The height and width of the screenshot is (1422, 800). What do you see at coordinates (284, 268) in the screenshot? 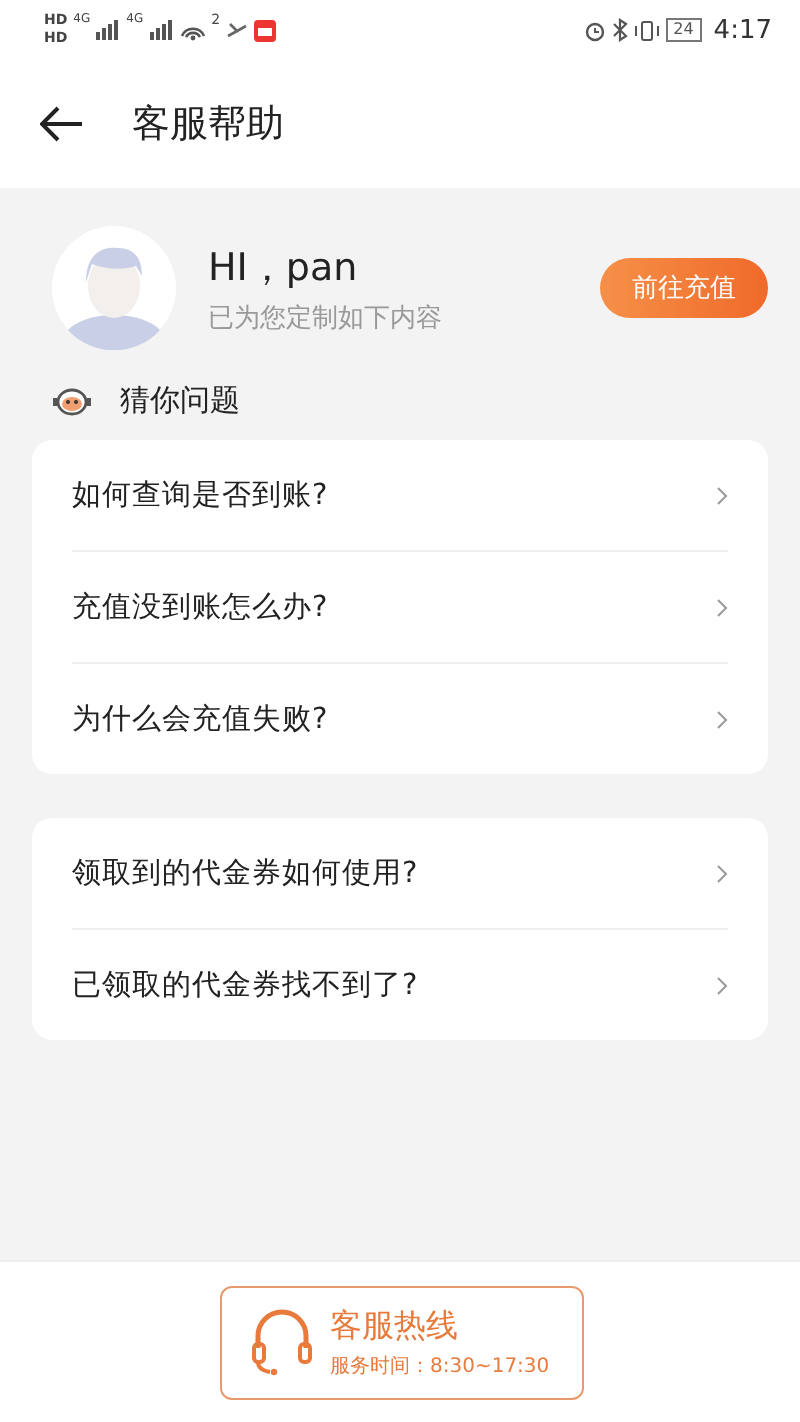
I see `greeting: HI，pan` at bounding box center [284, 268].